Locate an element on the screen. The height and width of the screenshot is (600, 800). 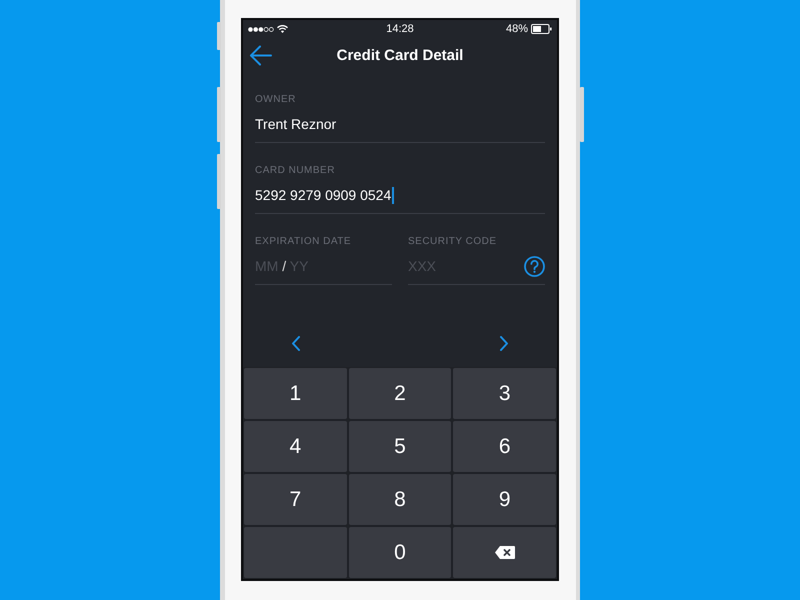
field-label: CARD NUMBER is located at coordinates (295, 171).